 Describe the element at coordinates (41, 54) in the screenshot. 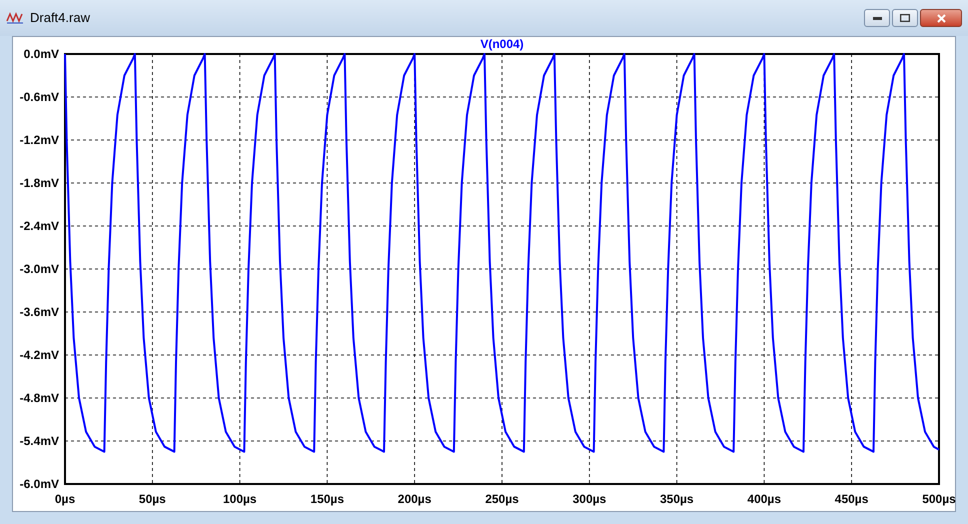

I see `y-tick-label: 0.0mV` at that location.